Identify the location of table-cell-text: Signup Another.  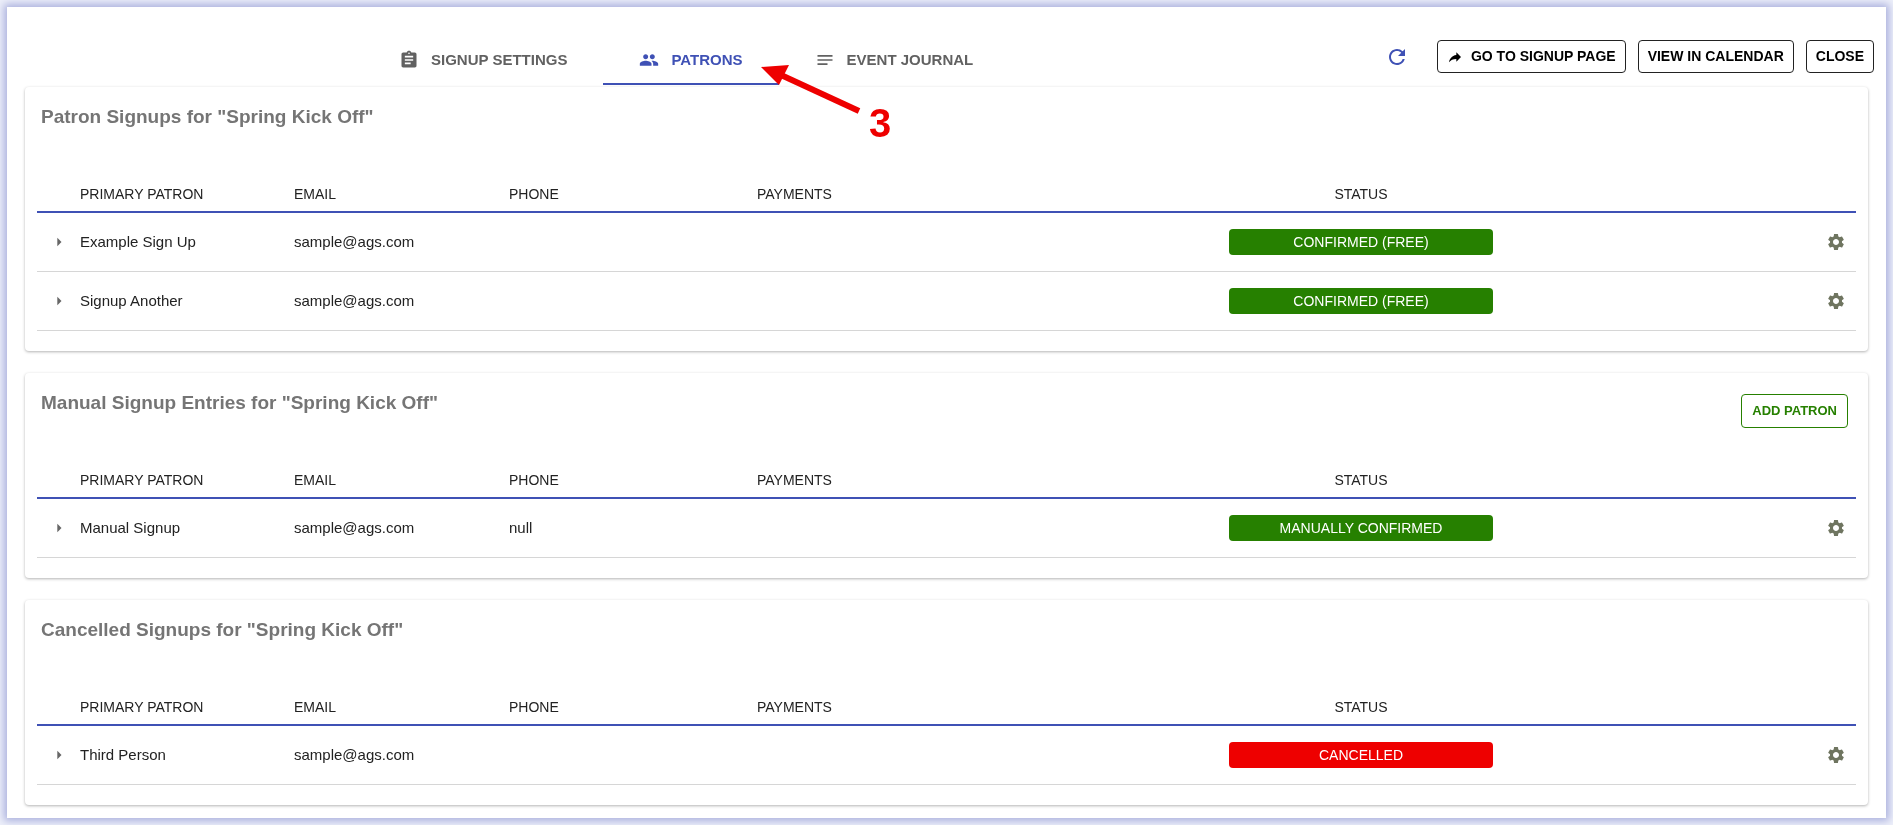
(132, 300).